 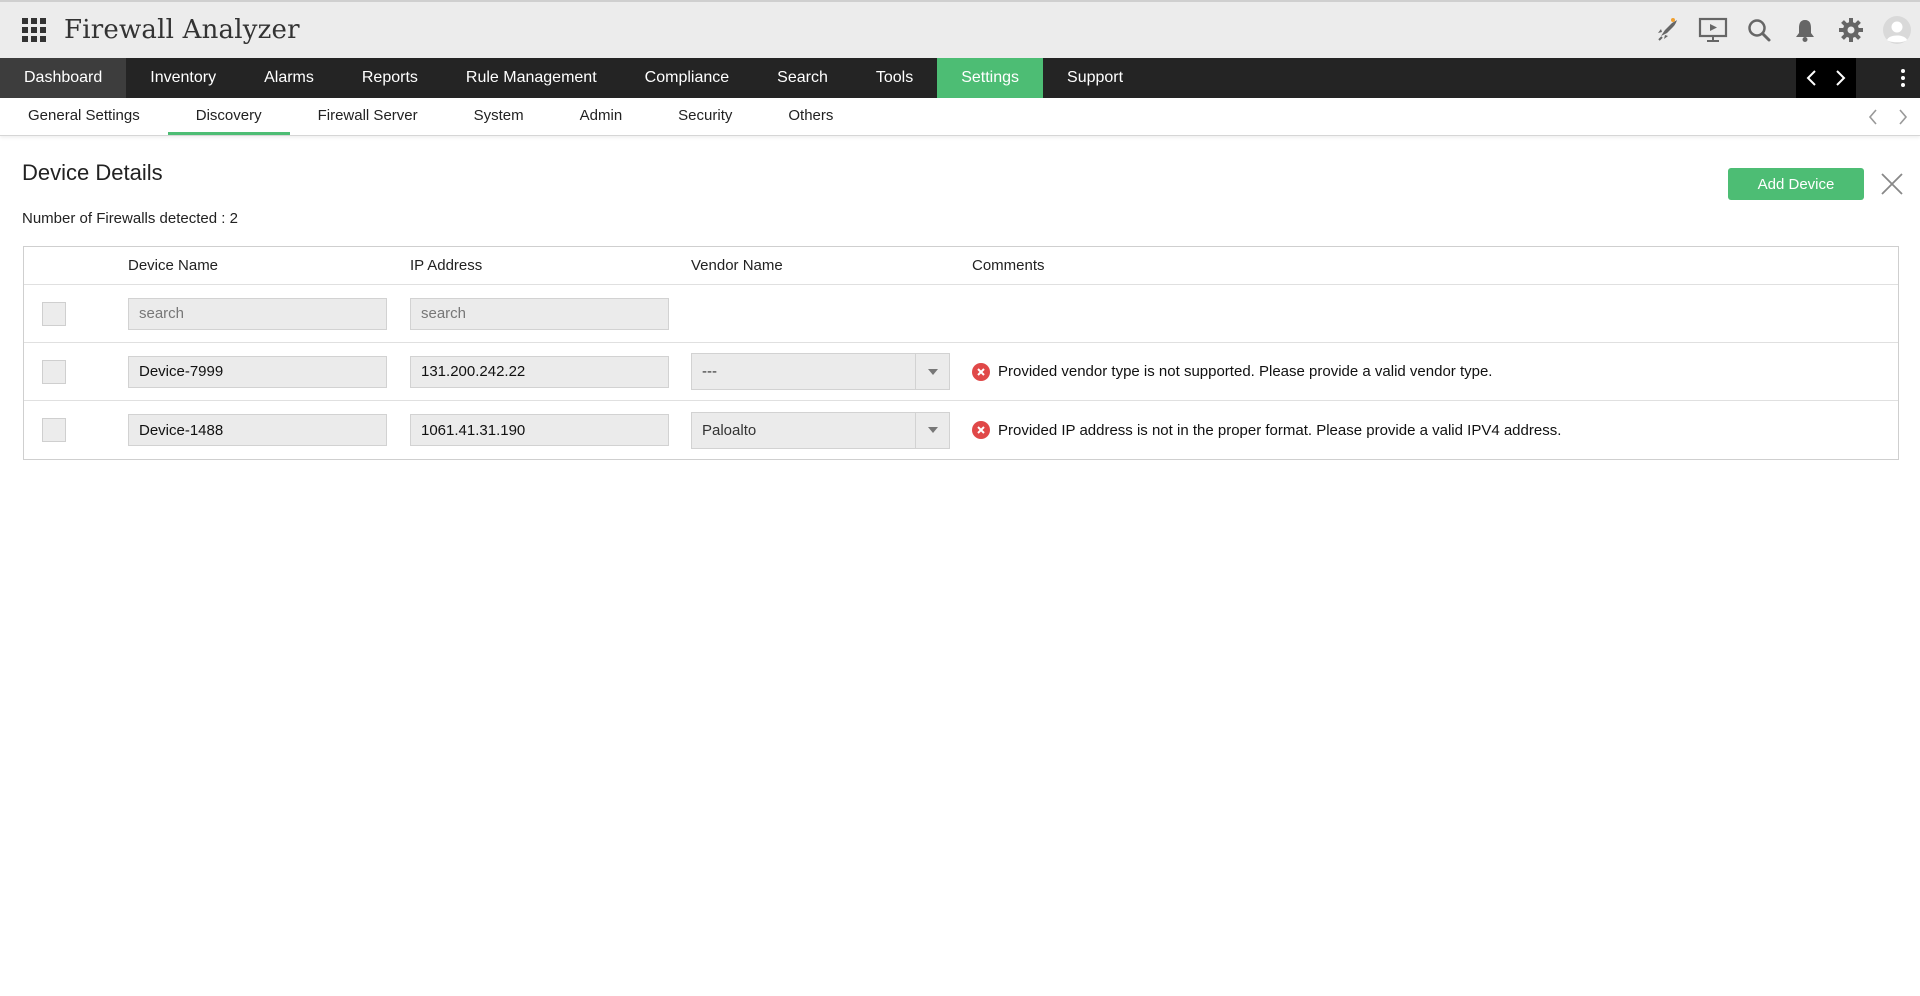 I want to click on app-title: Firewall Analyzer, so click(x=182, y=30).